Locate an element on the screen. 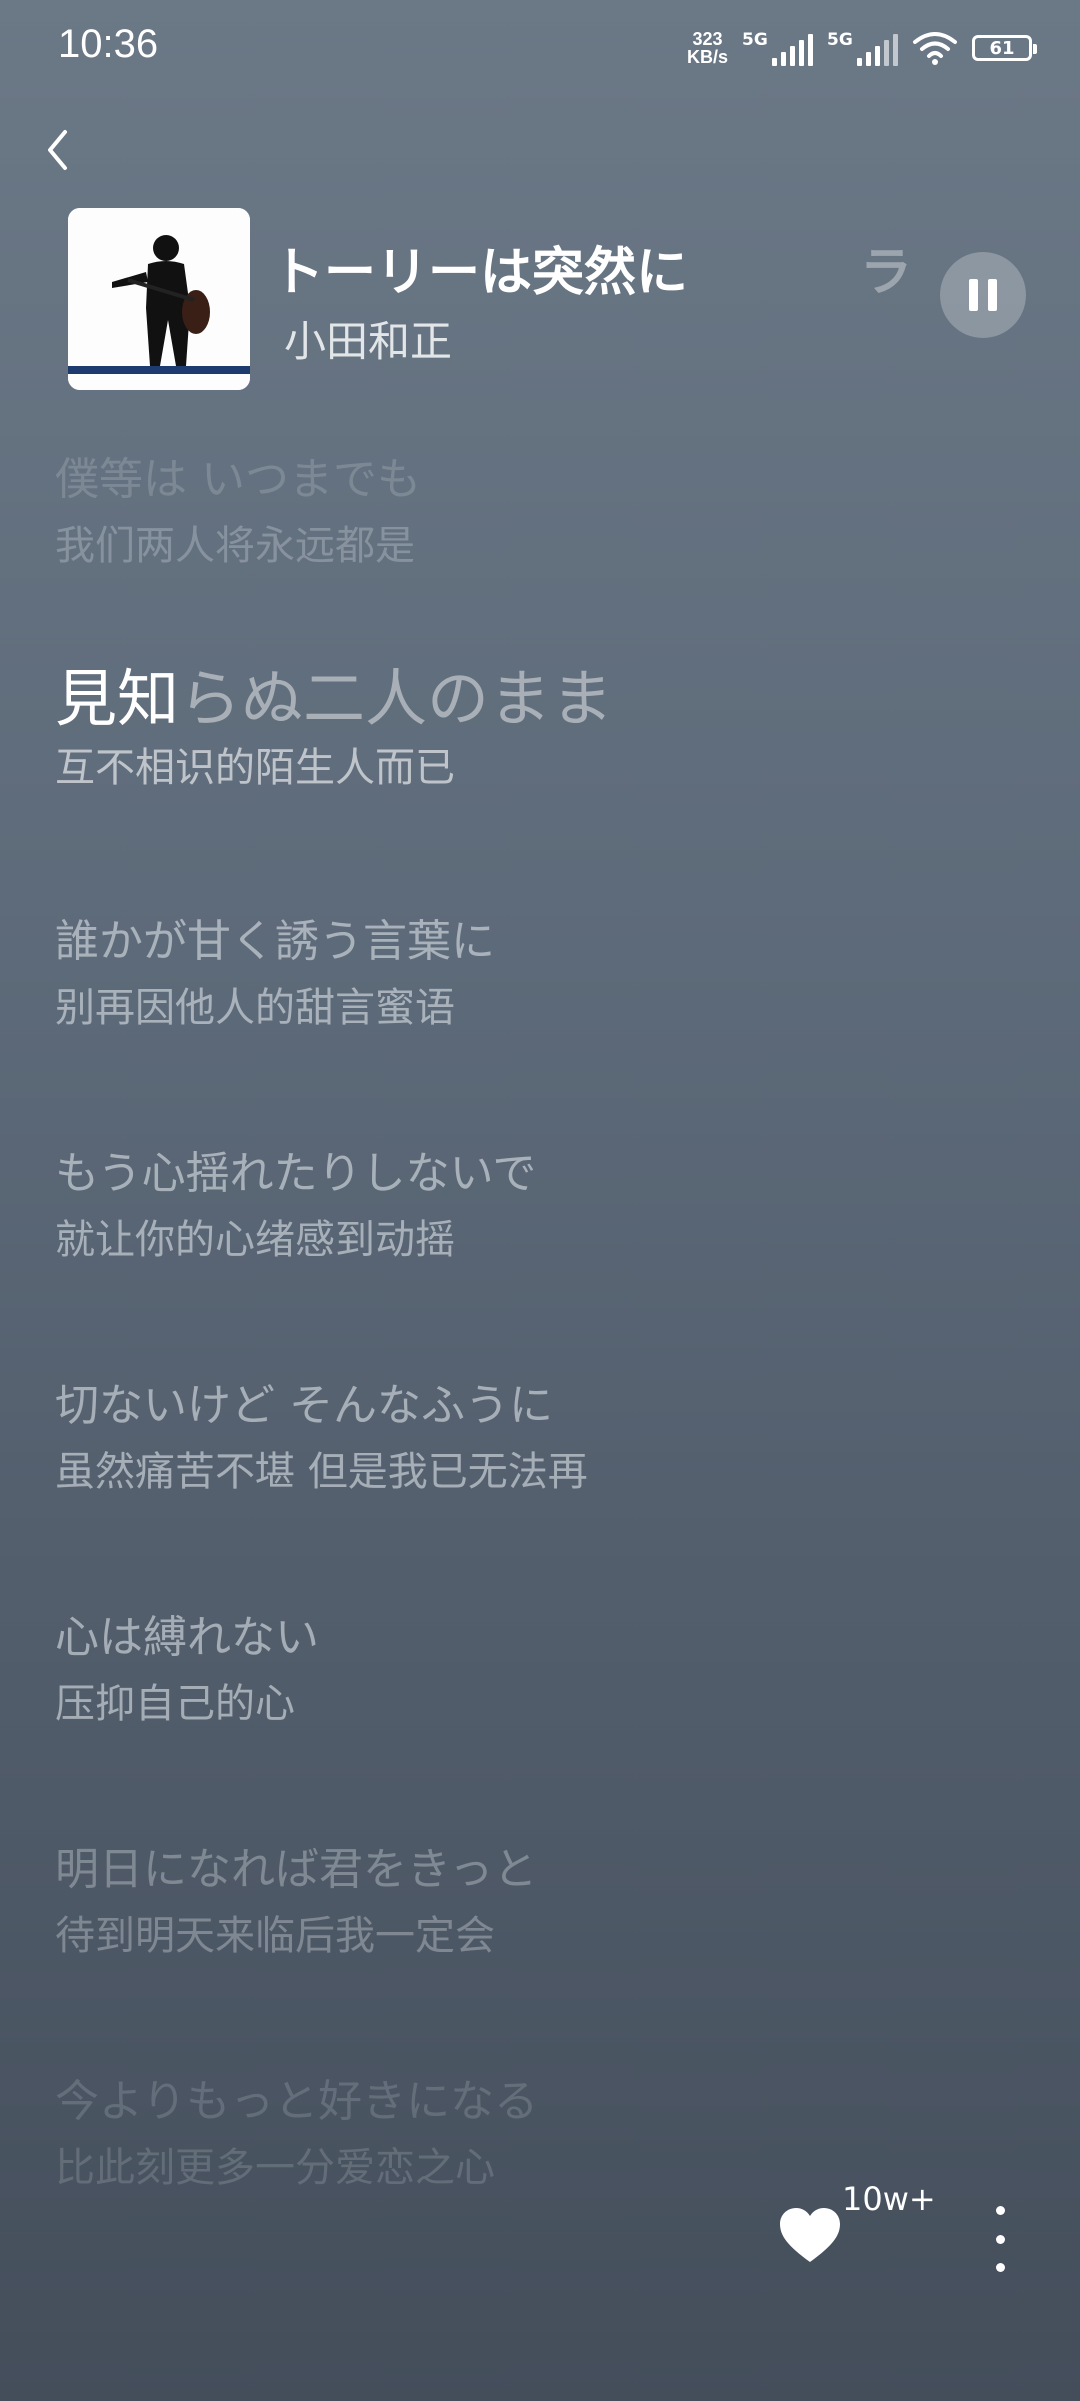  pause-icon is located at coordinates (973, 295).